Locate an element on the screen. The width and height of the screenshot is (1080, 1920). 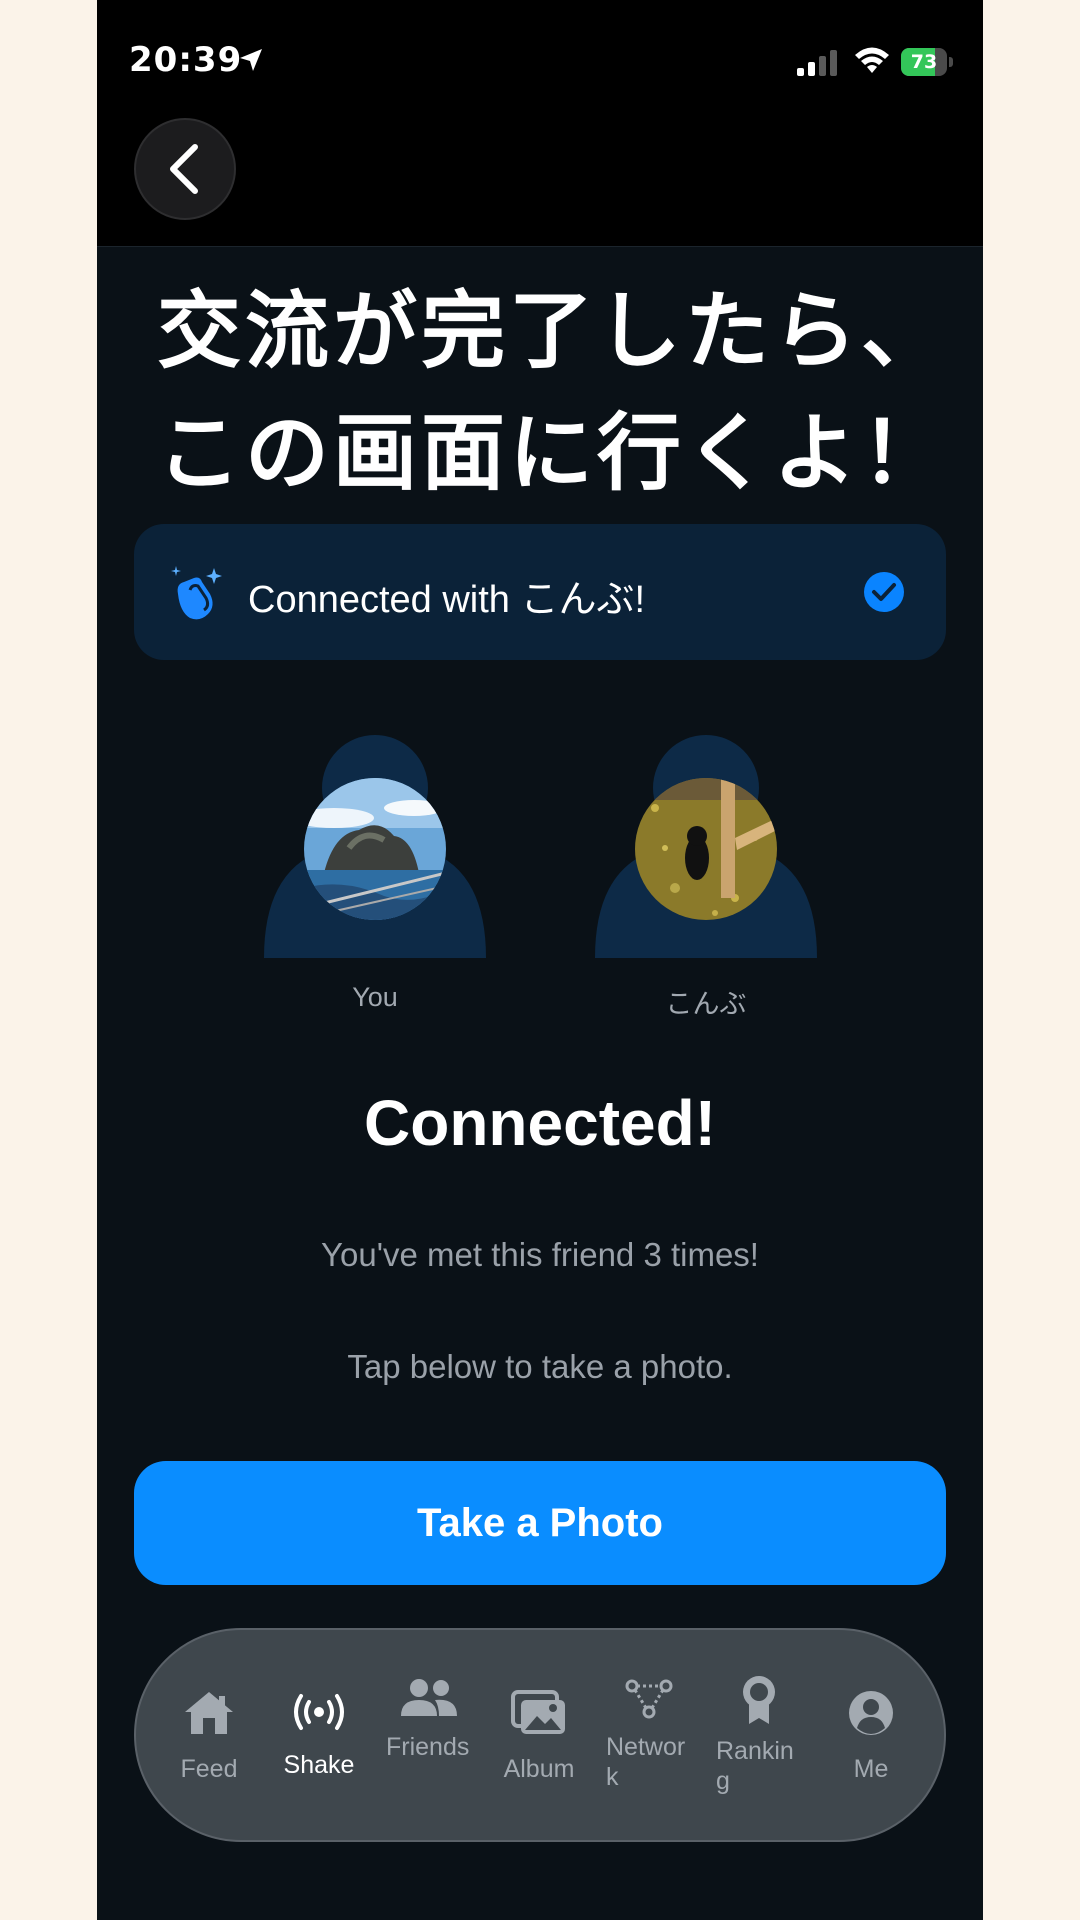
tab-friends: Friends is located at coordinates (429, 1735).